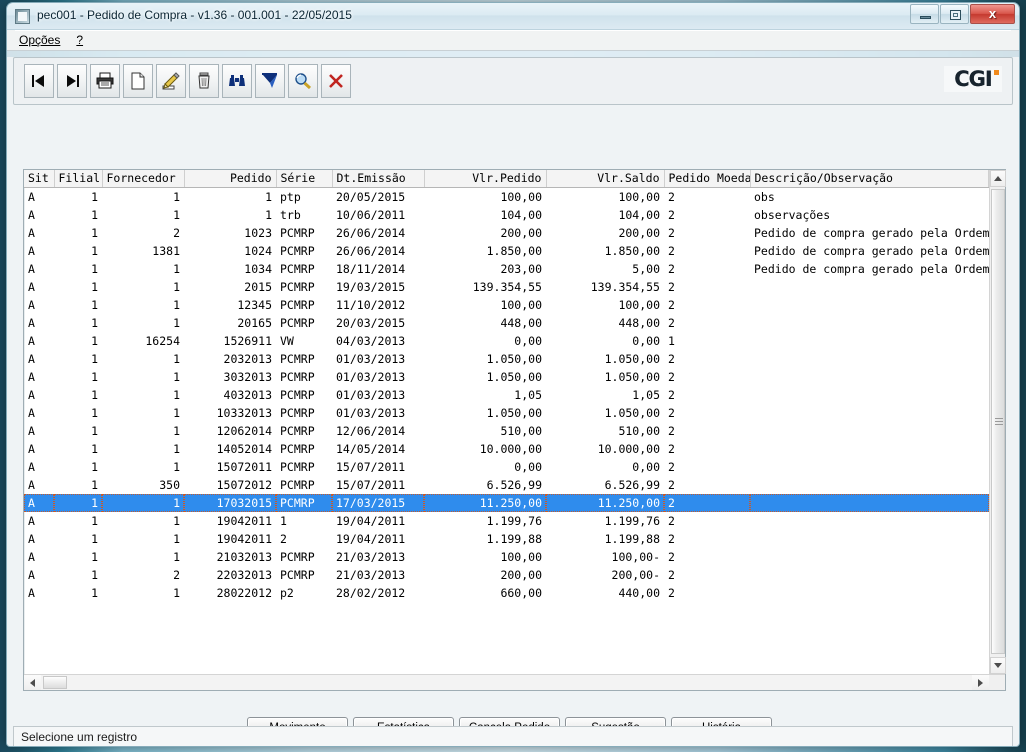 This screenshot has height=752, width=1026. I want to click on cell-forn: 2, so click(176, 233).